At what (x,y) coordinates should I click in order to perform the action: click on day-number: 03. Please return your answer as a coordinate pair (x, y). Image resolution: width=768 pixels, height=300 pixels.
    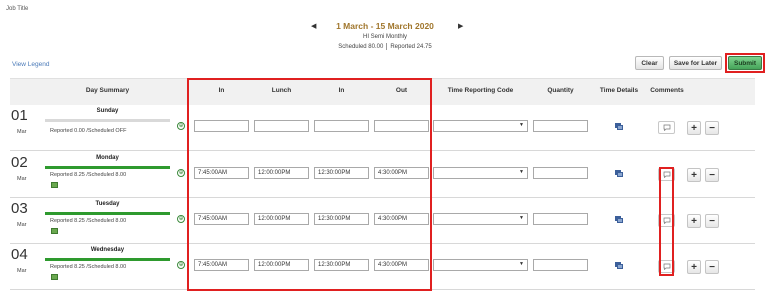
    Looking at the image, I should click on (19, 208).